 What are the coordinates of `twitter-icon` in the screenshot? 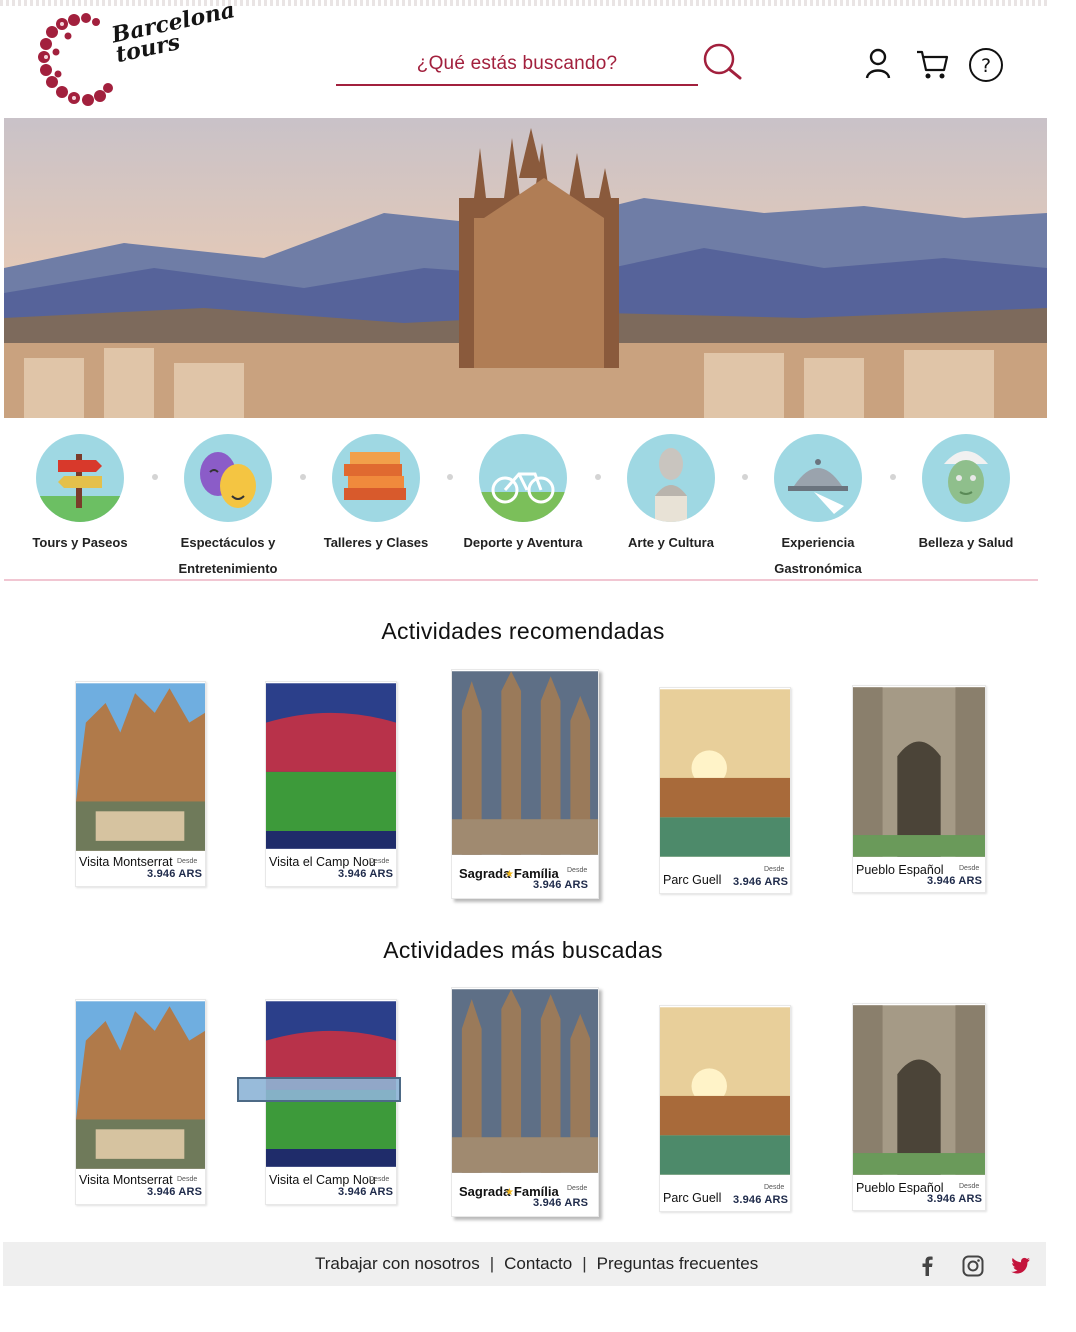 It's located at (1020, 1265).